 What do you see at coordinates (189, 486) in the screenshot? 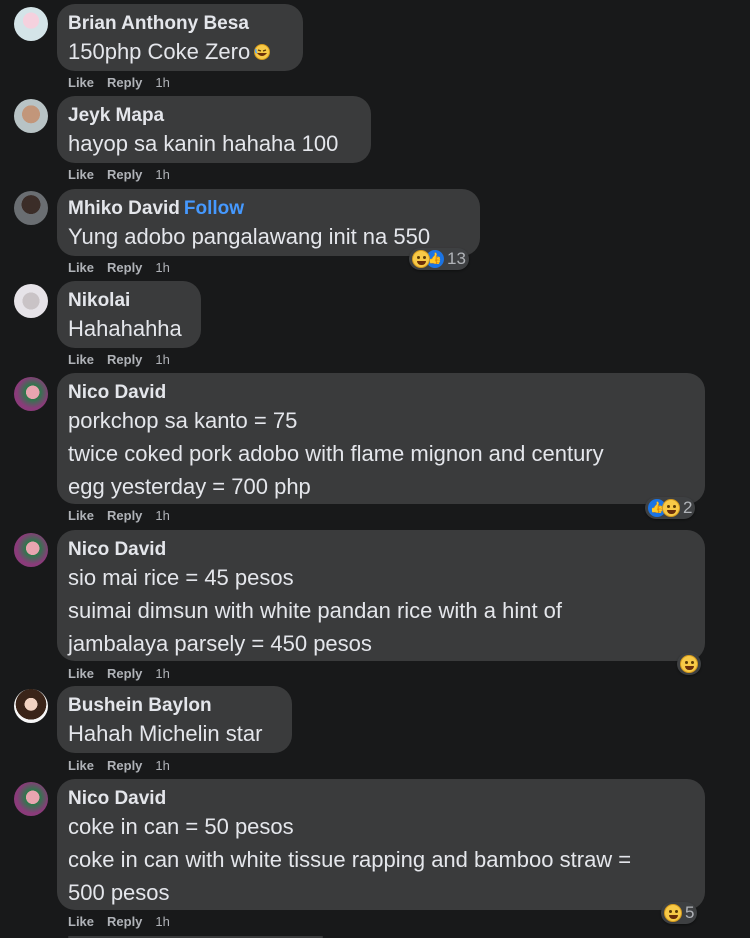
I see `comment-text-line: egg yesterday = 700 php` at bounding box center [189, 486].